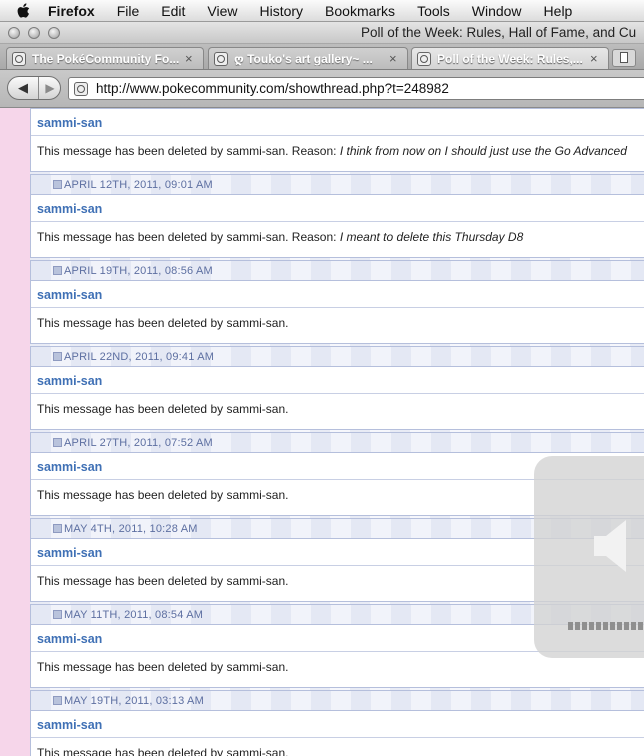  Describe the element at coordinates (337, 356) in the screenshot. I see `post-header: APRIL 22ND, 2011, 09:41 AM` at that location.